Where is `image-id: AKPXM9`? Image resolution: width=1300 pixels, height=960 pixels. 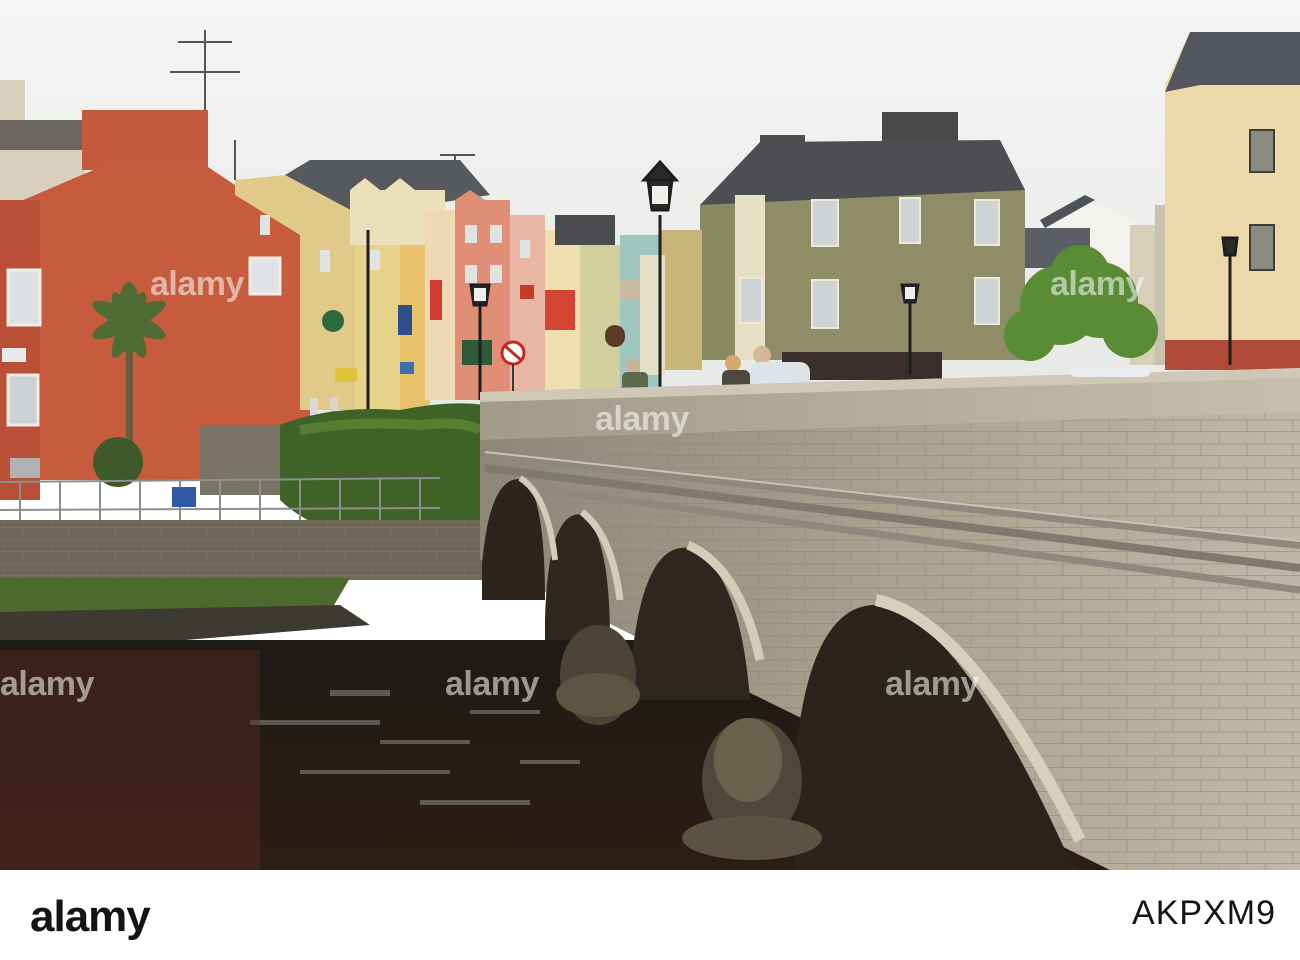
image-id: AKPXM9 is located at coordinates (1204, 913).